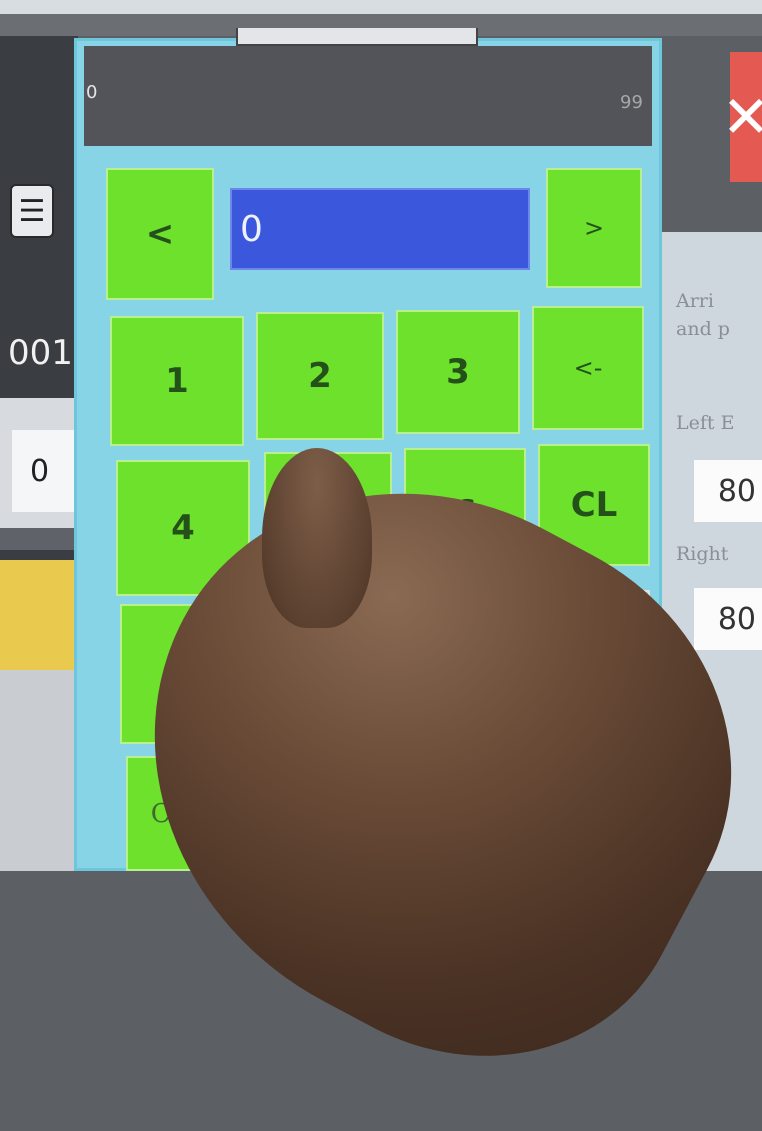 This screenshot has width=762, height=1131. Describe the element at coordinates (357, 37) in the screenshot. I see `dialog-handle` at that location.